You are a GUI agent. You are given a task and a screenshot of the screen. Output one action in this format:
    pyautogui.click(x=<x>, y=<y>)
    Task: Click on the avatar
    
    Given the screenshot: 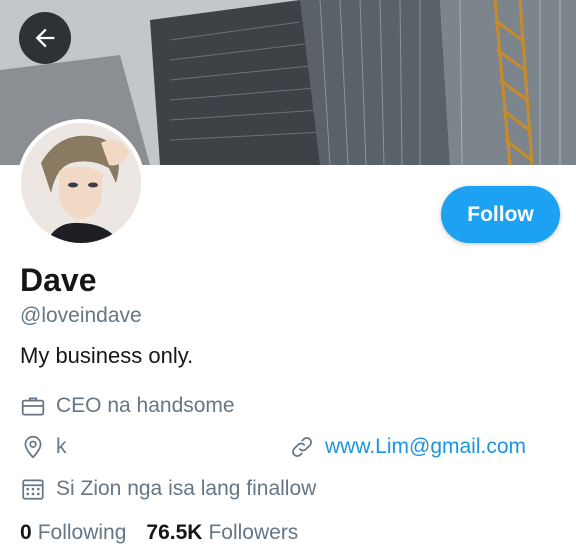 What is the action you would take?
    pyautogui.click(x=81, y=183)
    